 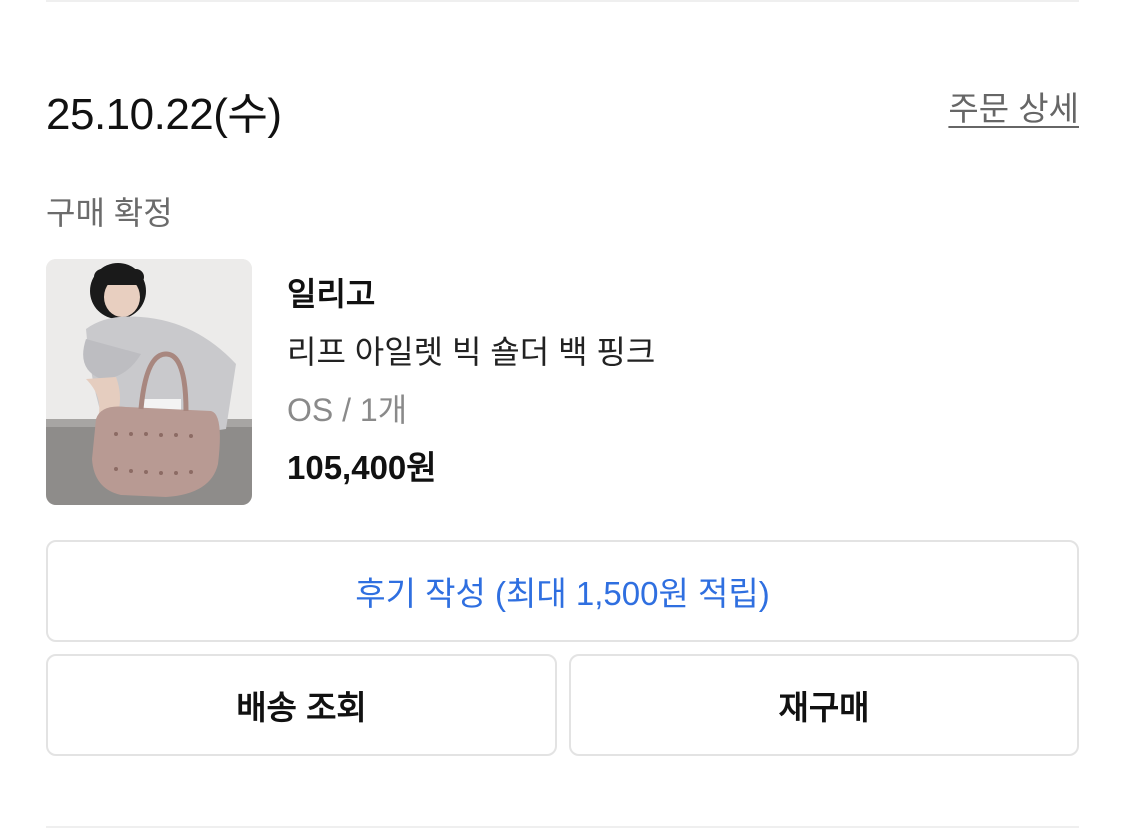 I want to click on top-divider, so click(x=562, y=1).